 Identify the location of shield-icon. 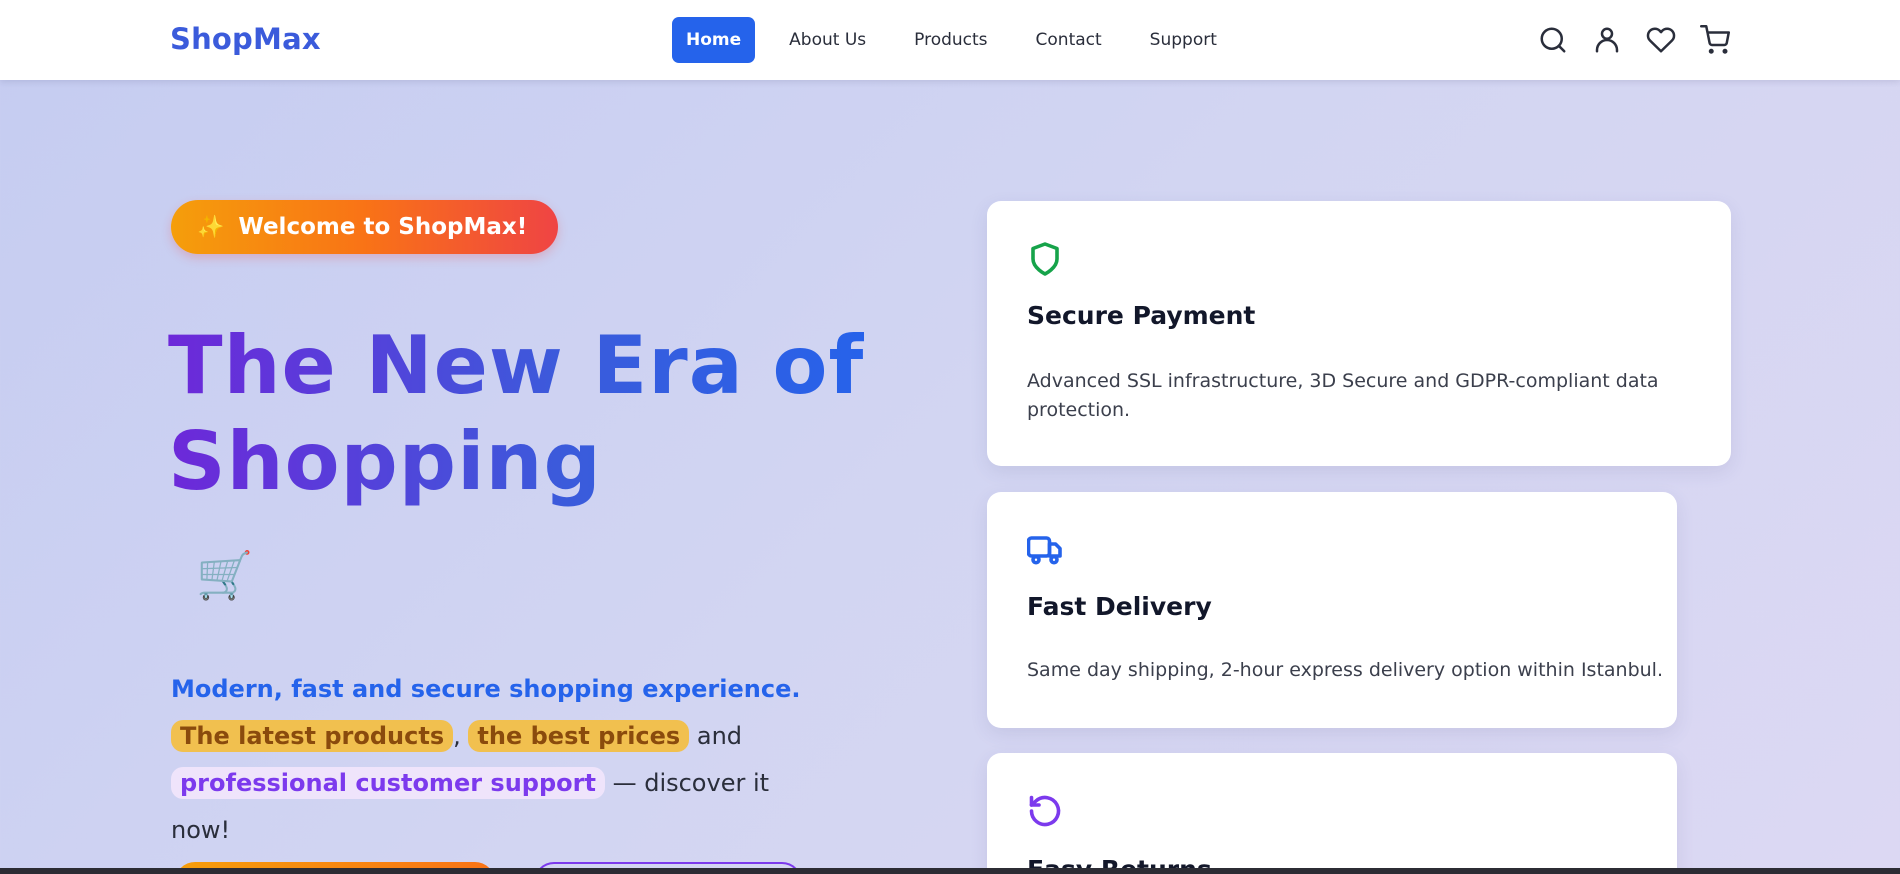
(1045, 259).